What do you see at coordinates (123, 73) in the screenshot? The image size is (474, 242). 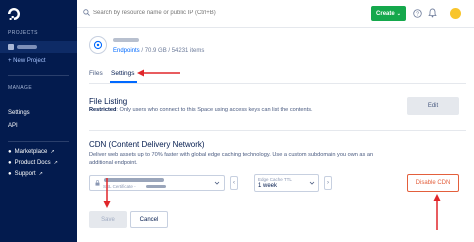 I see `tab-settings: Settings` at bounding box center [123, 73].